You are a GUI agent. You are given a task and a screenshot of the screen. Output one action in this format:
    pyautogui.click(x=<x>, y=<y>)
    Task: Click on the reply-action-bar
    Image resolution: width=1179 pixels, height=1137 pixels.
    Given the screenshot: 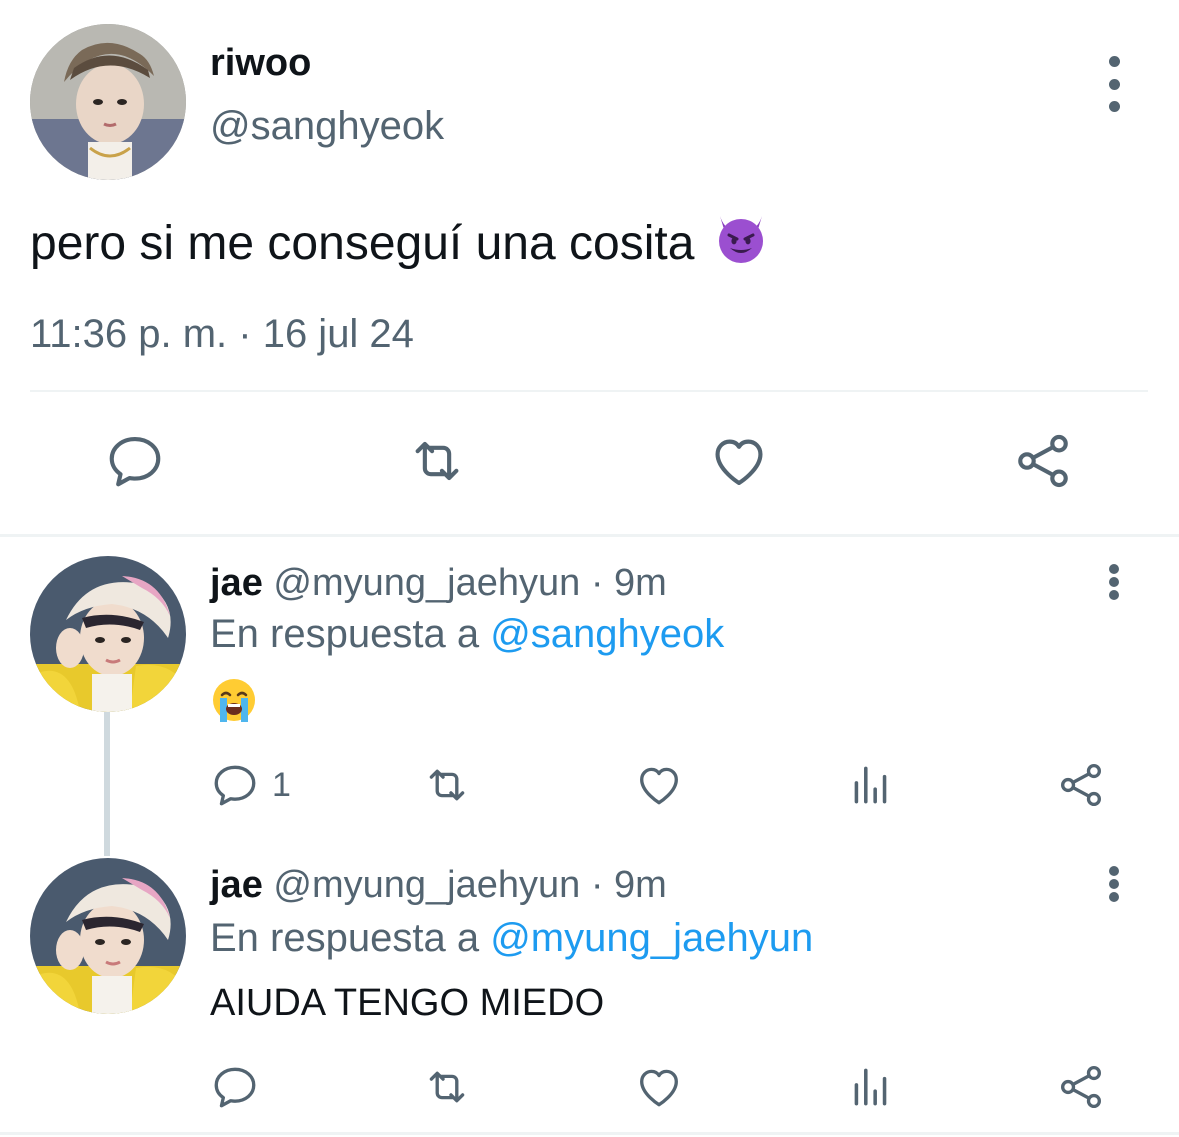 What is the action you would take?
    pyautogui.click(x=589, y=1092)
    